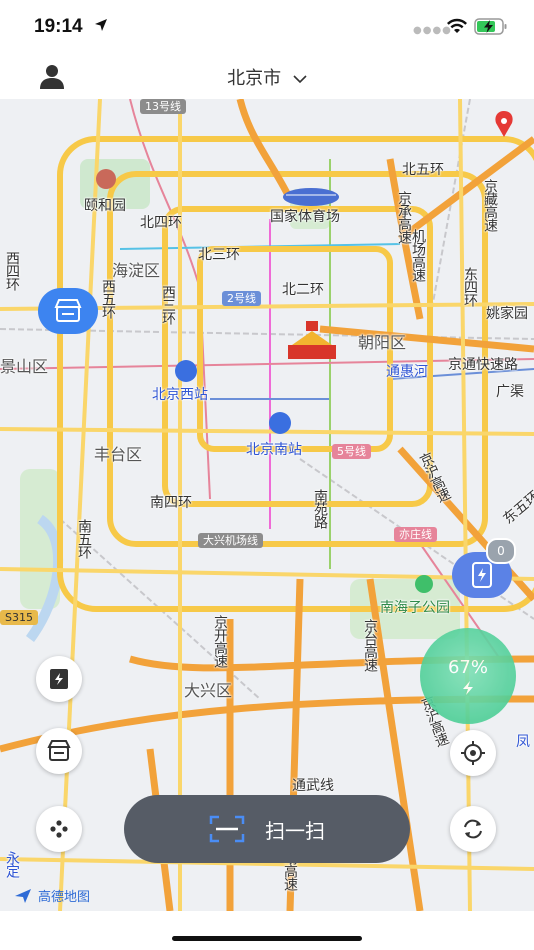 This screenshot has width=534, height=950. I want to click on store-map-pin, so click(68, 311).